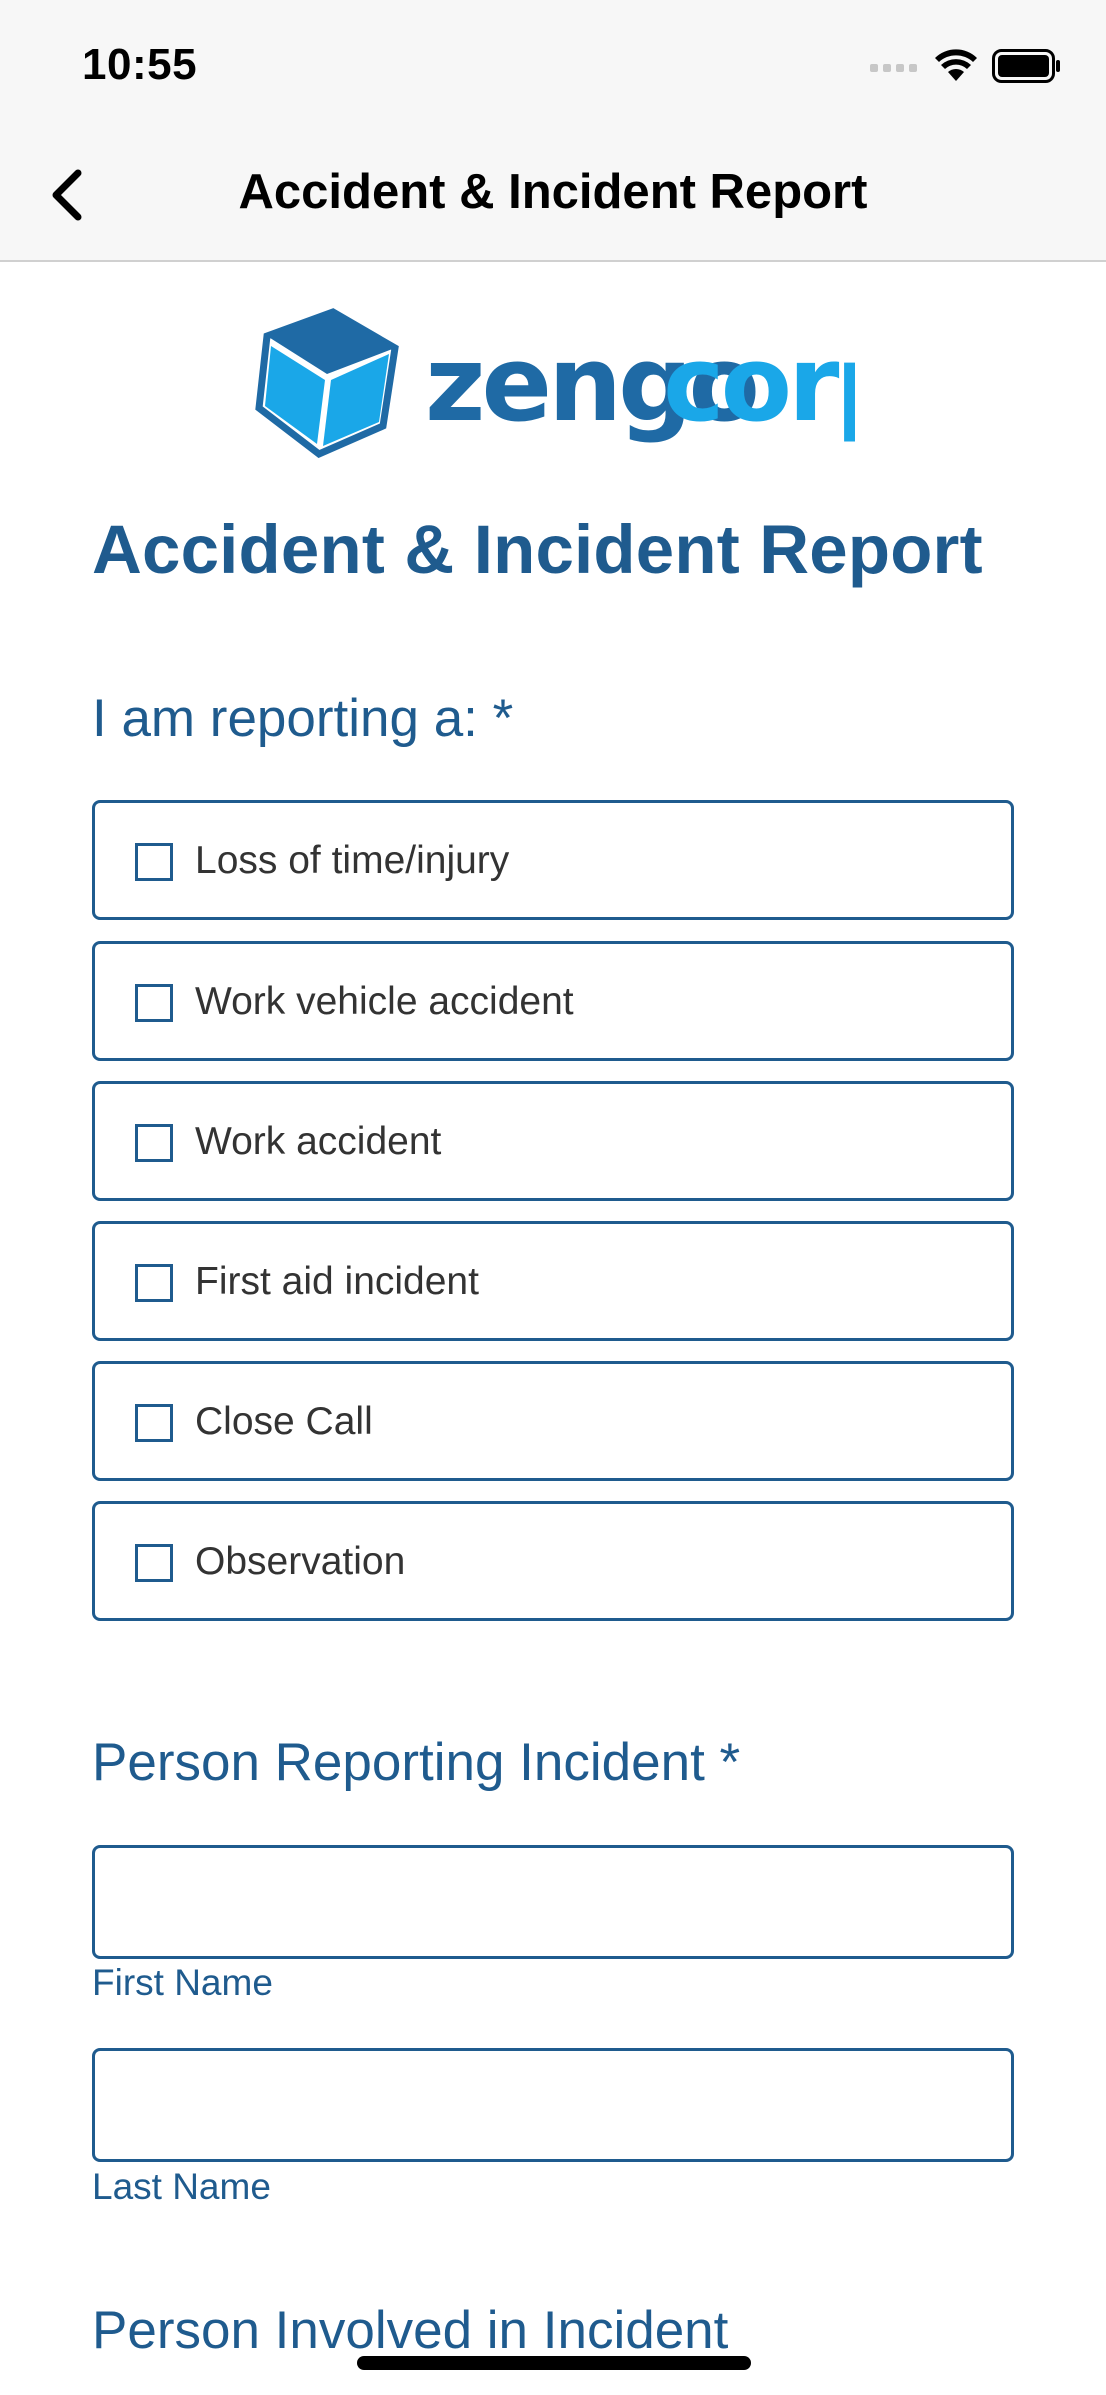  I want to click on status-bar: 10:55, so click(553, 66).